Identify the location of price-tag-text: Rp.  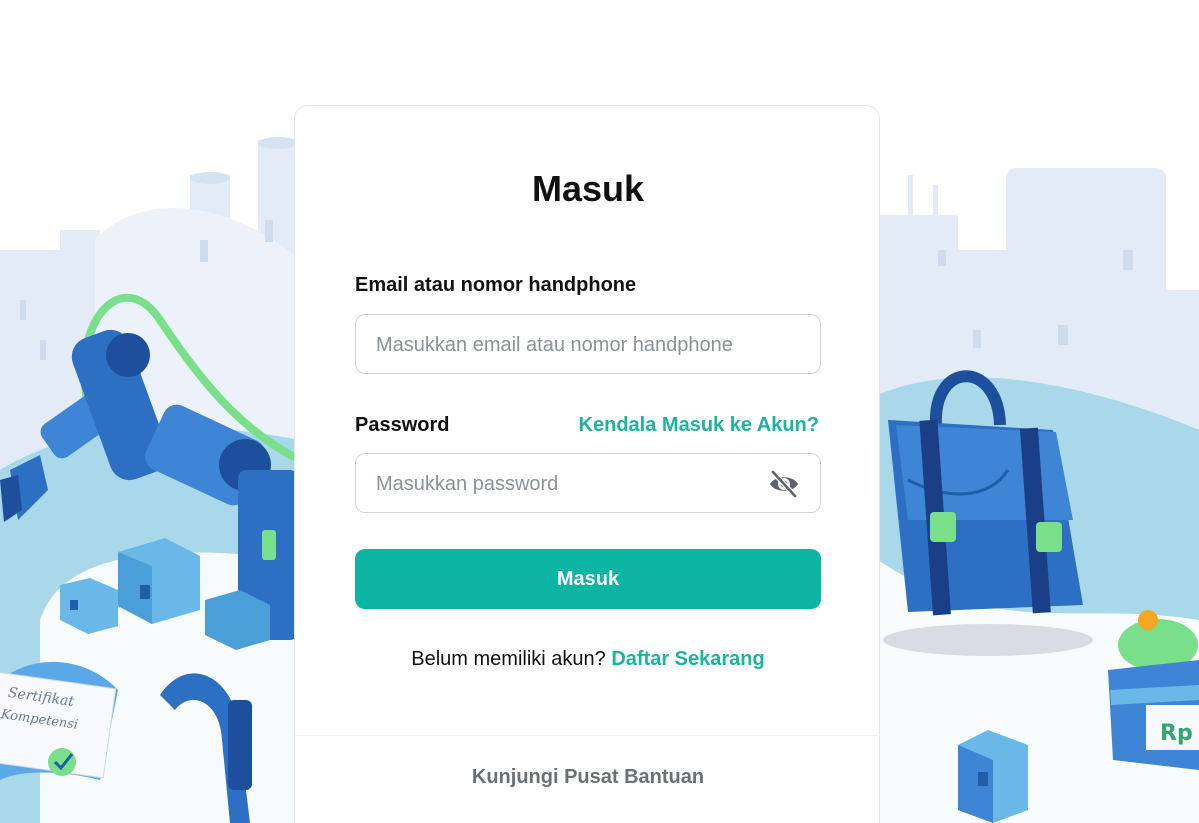
(1176, 733).